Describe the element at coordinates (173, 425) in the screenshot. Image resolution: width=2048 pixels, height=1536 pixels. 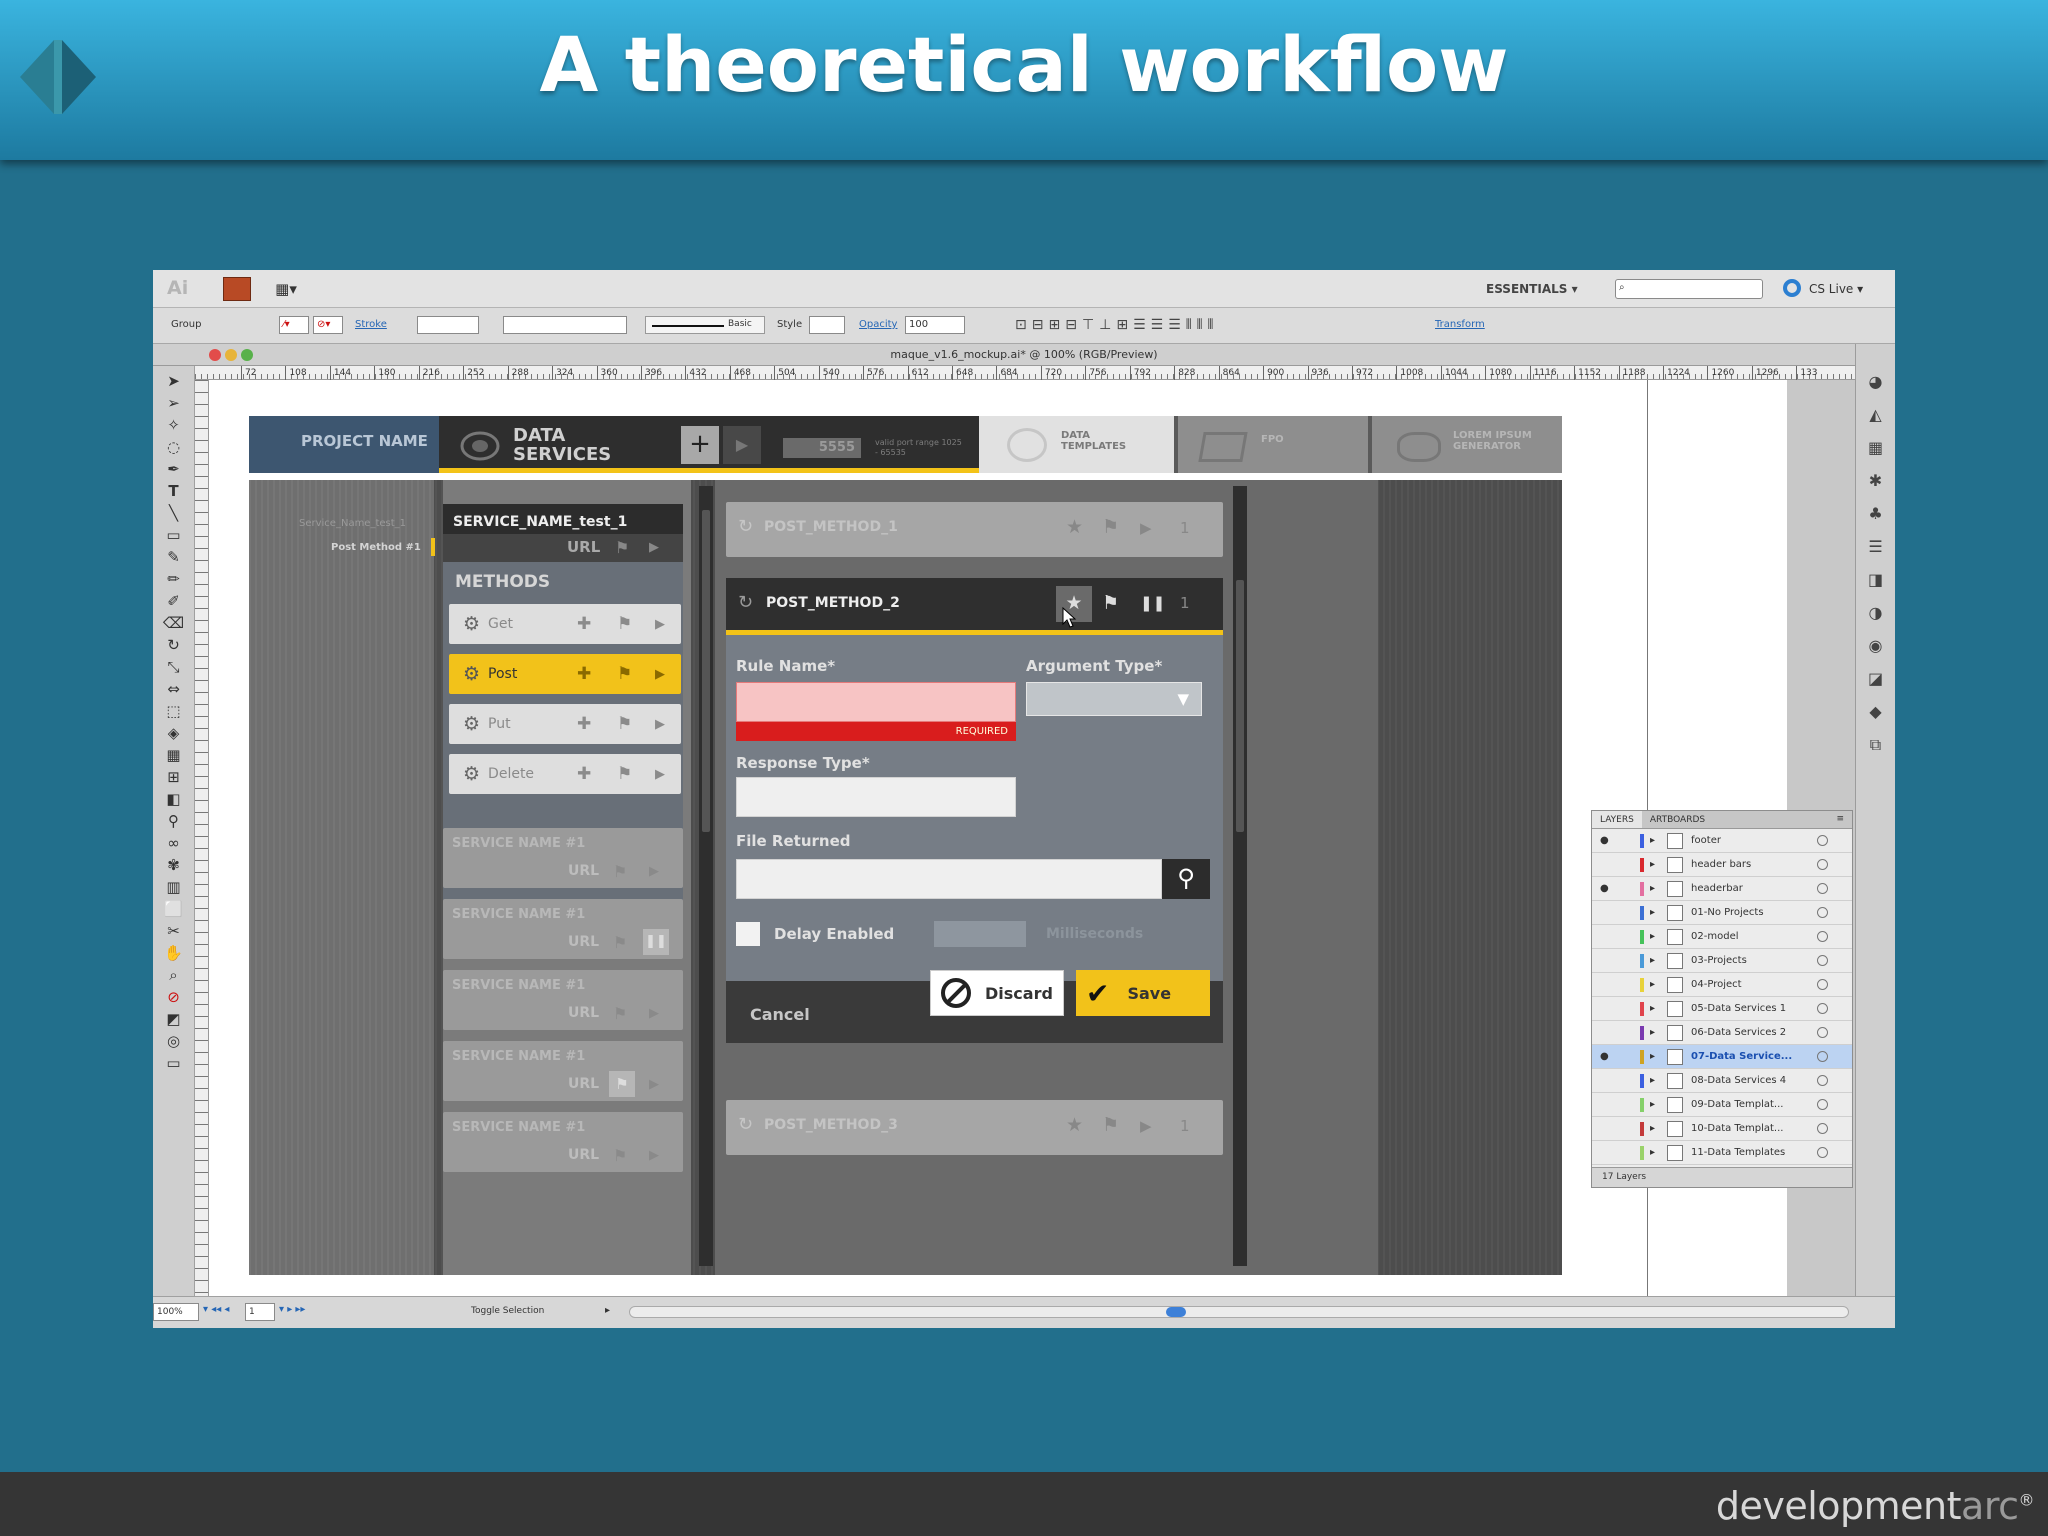
I see `magic-wand-tool-icon: ✧` at that location.